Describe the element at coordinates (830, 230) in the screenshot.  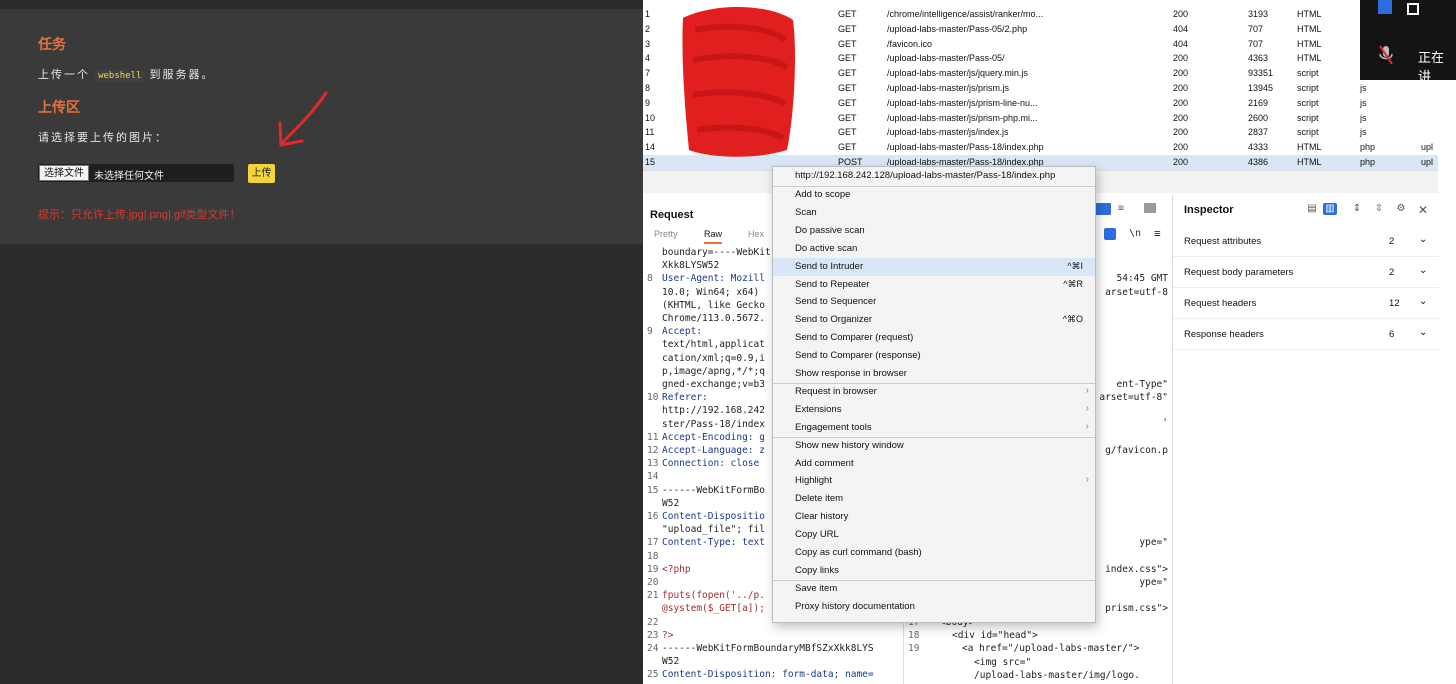
I see `context-menu-item-label: Do passive scan` at that location.